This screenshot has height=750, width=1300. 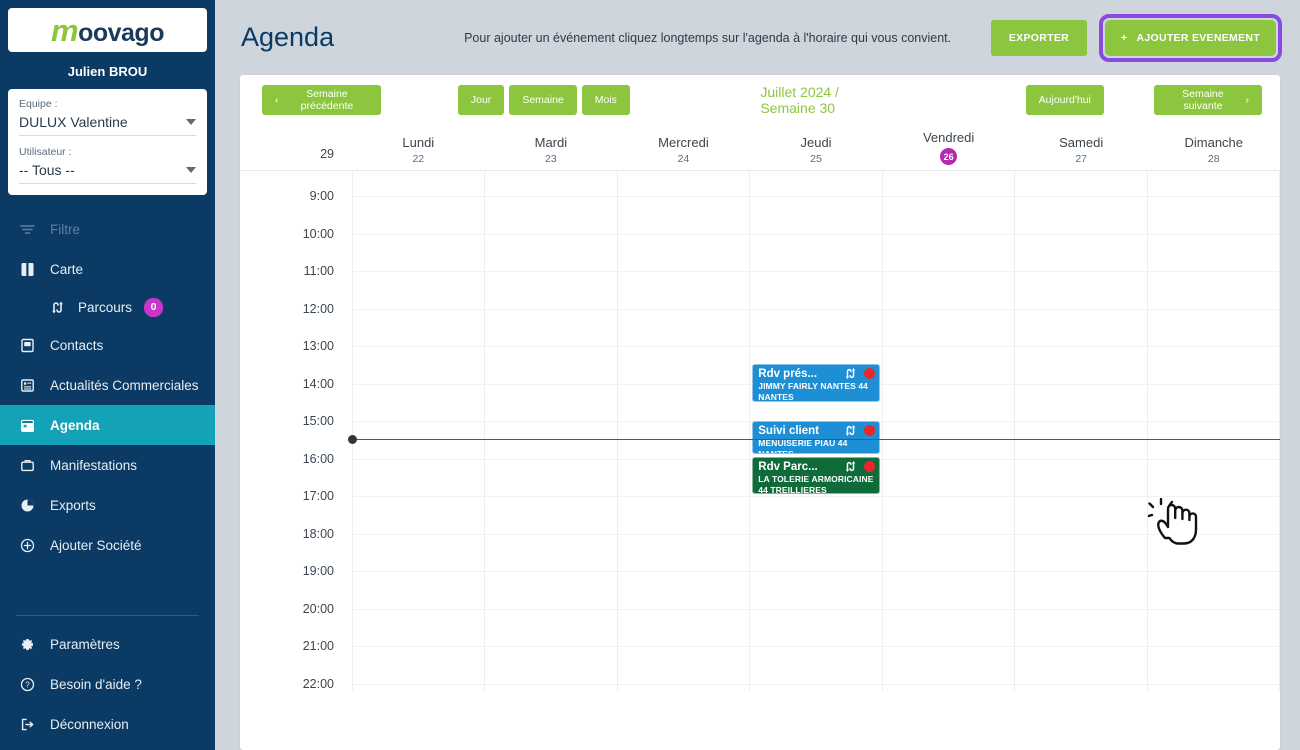 What do you see at coordinates (1080, 431) in the screenshot?
I see `day-column-samedi` at bounding box center [1080, 431].